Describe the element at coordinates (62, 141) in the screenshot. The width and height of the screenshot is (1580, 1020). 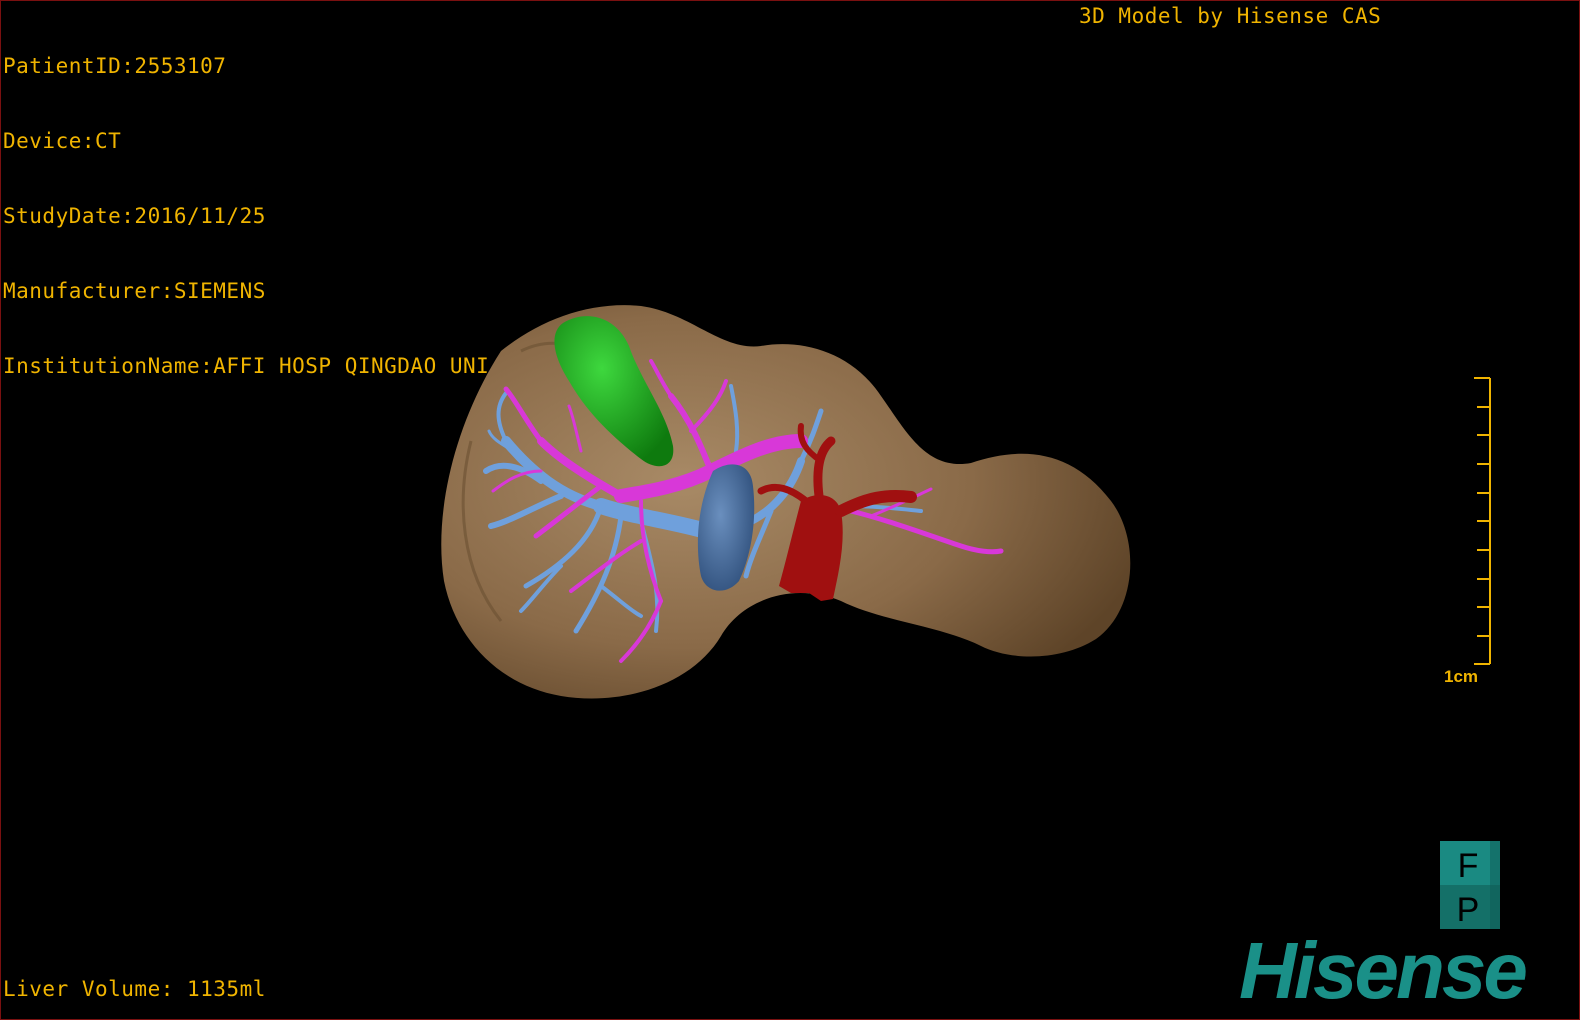
I see `device-text: Device:CT` at that location.